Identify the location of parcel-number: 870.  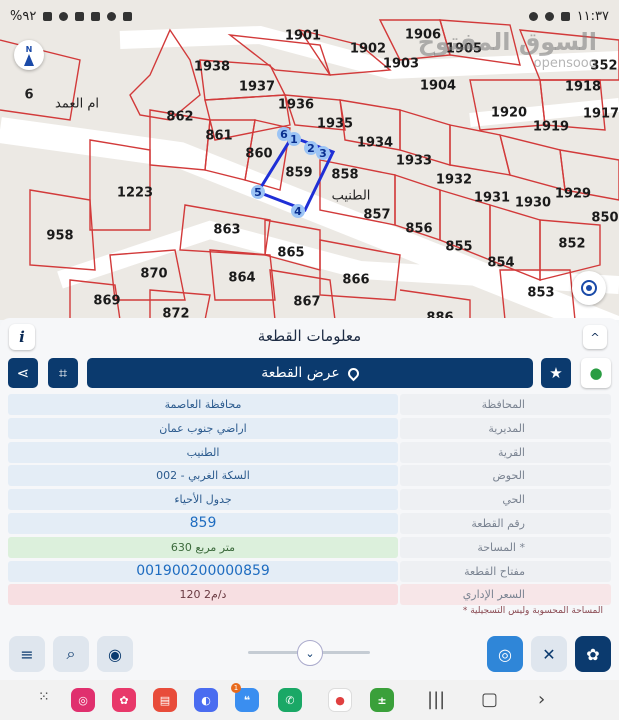
(153, 274).